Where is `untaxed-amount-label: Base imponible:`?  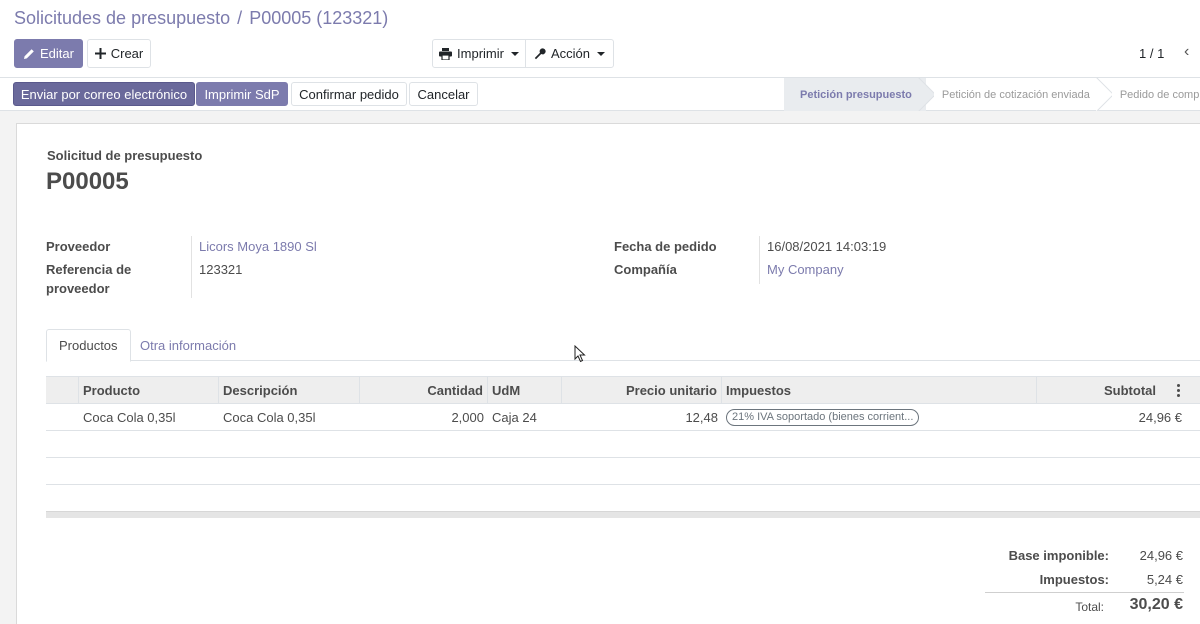
untaxed-amount-label: Base imponible: is located at coordinates (1058, 555).